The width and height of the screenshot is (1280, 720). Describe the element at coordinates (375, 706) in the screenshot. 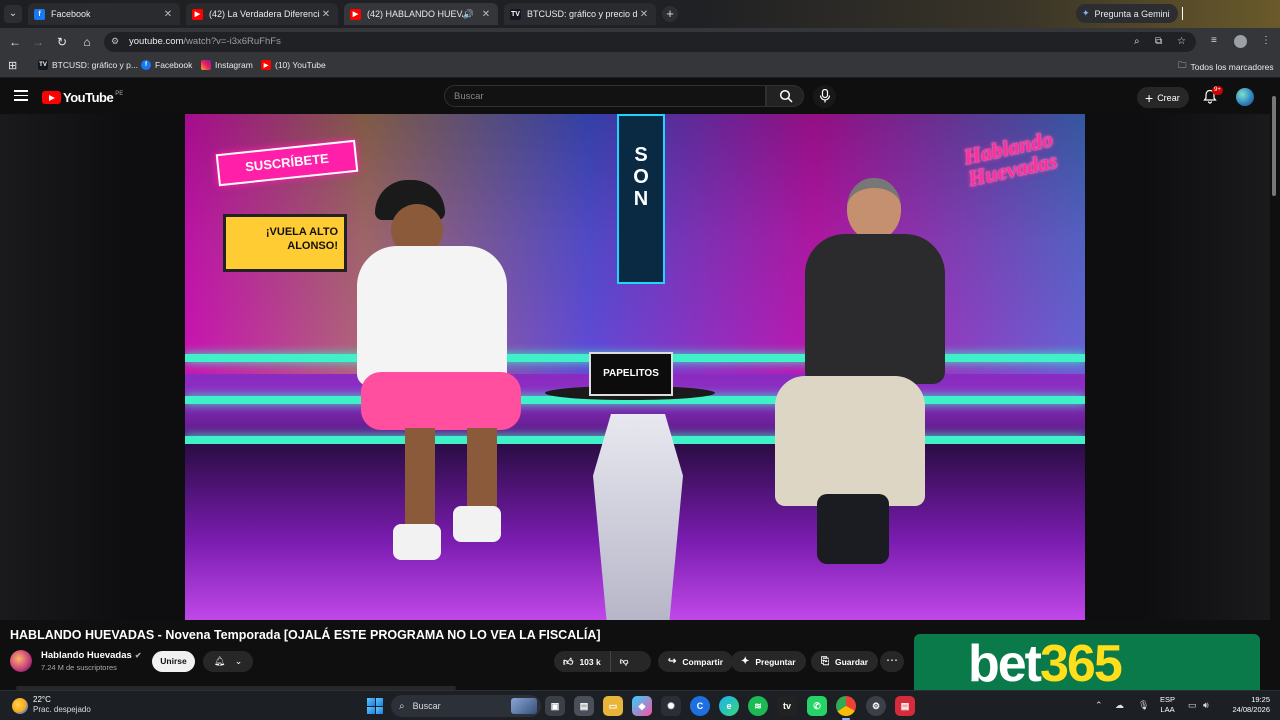

I see `windows-start-icon` at that location.